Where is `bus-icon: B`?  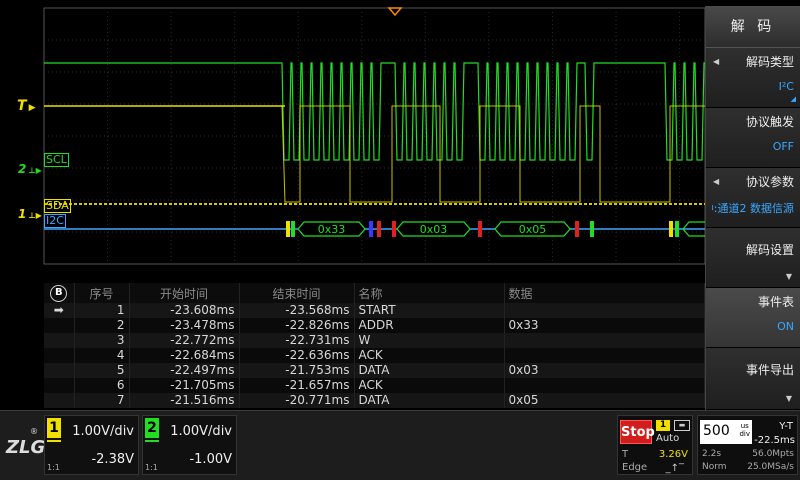
bus-icon: B is located at coordinates (59, 293).